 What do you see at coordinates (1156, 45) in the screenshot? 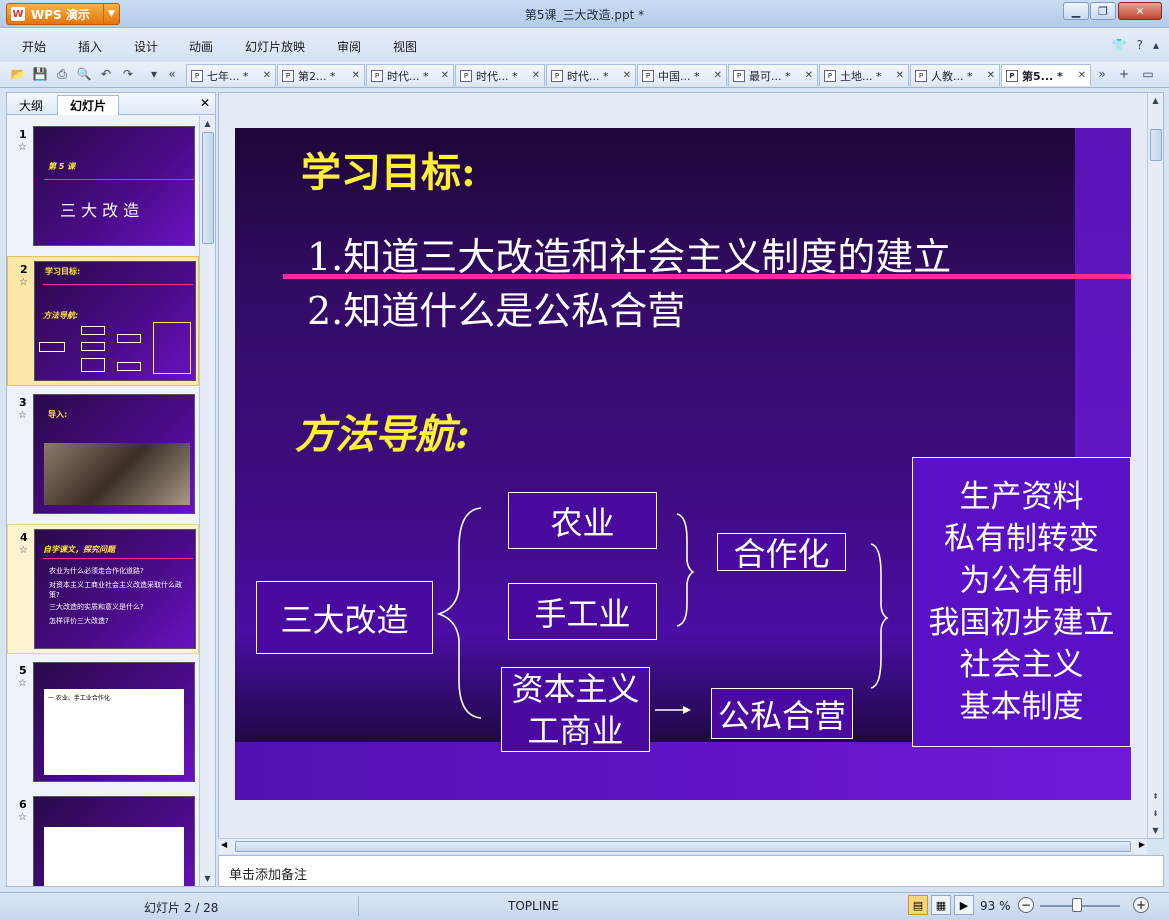
I see `ribbon-toggle-icon: ▴` at bounding box center [1156, 45].